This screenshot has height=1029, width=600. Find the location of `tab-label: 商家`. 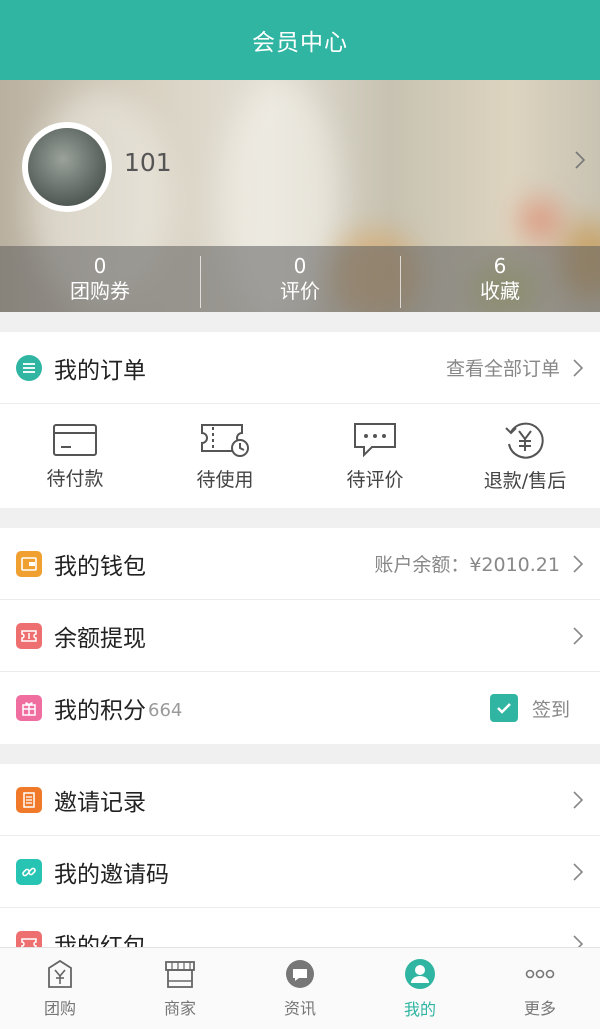

tab-label: 商家 is located at coordinates (179, 1008).